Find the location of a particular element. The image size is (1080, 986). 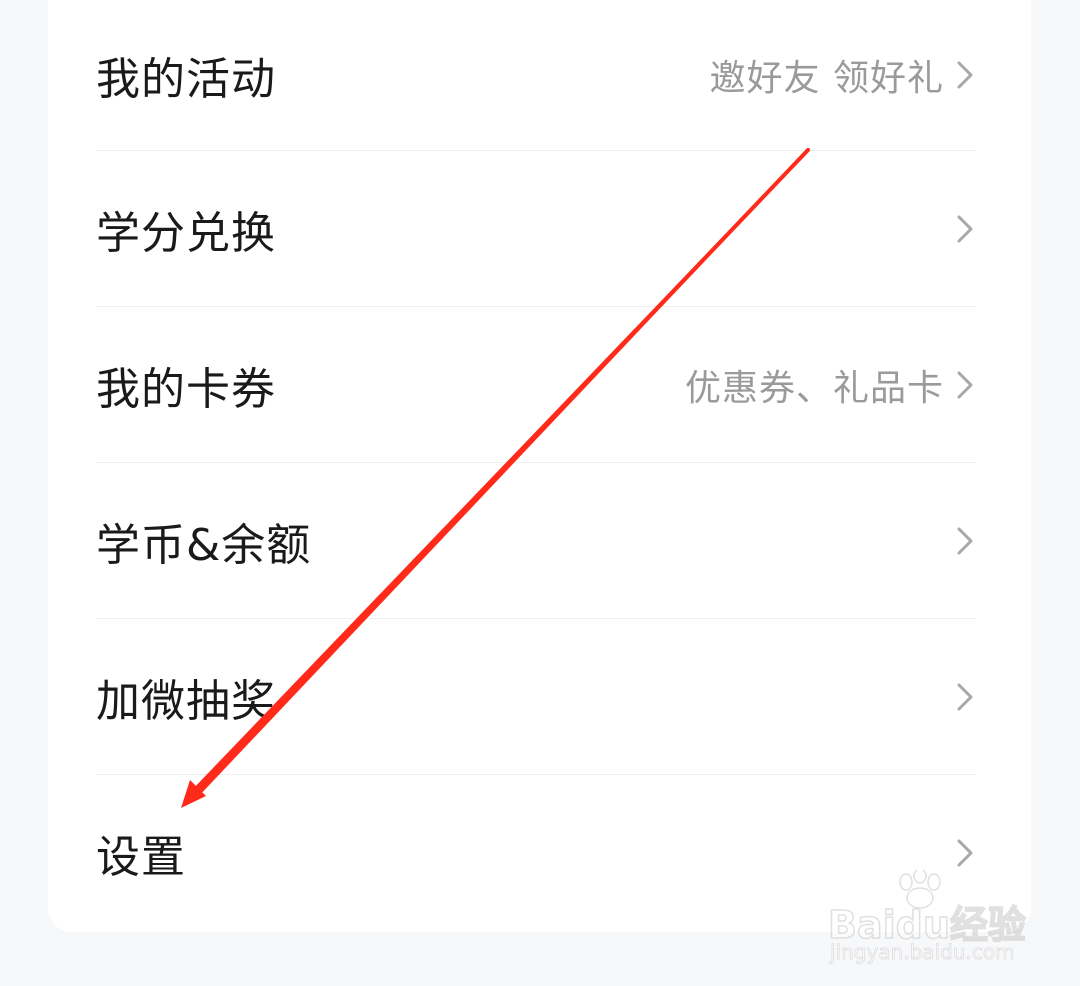

menu-item-right: 优惠券、礼品卡 is located at coordinates (830, 385).